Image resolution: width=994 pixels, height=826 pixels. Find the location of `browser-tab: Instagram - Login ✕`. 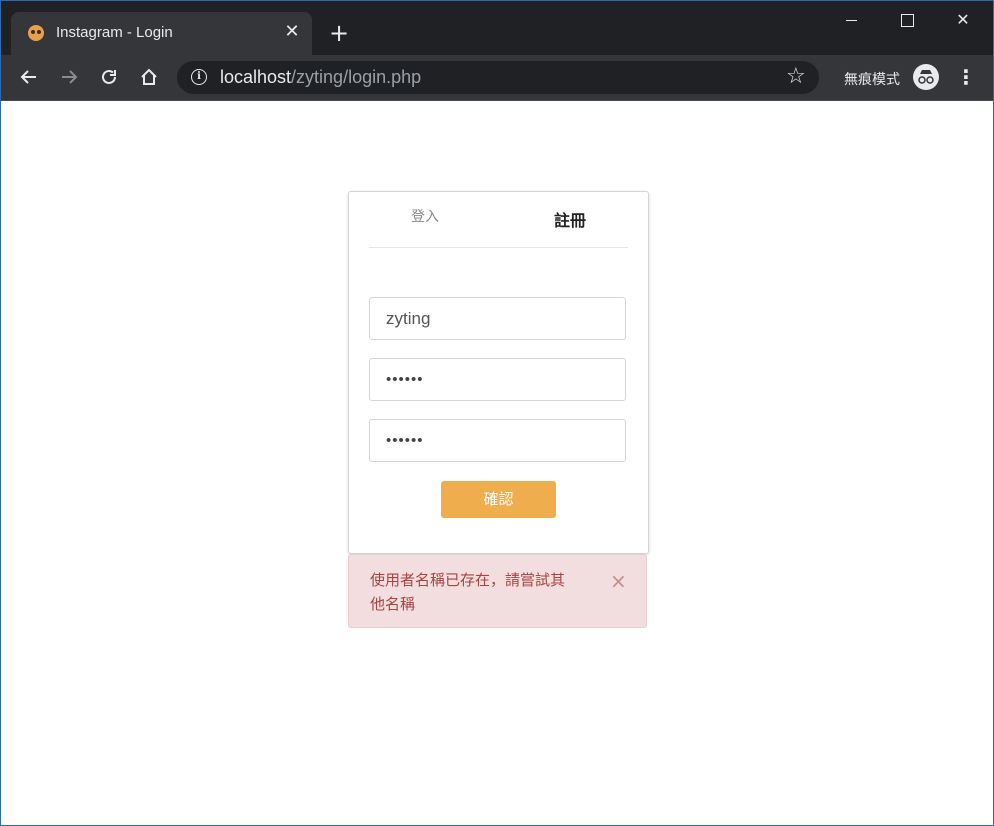

browser-tab: Instagram - Login ✕ is located at coordinates (161, 33).